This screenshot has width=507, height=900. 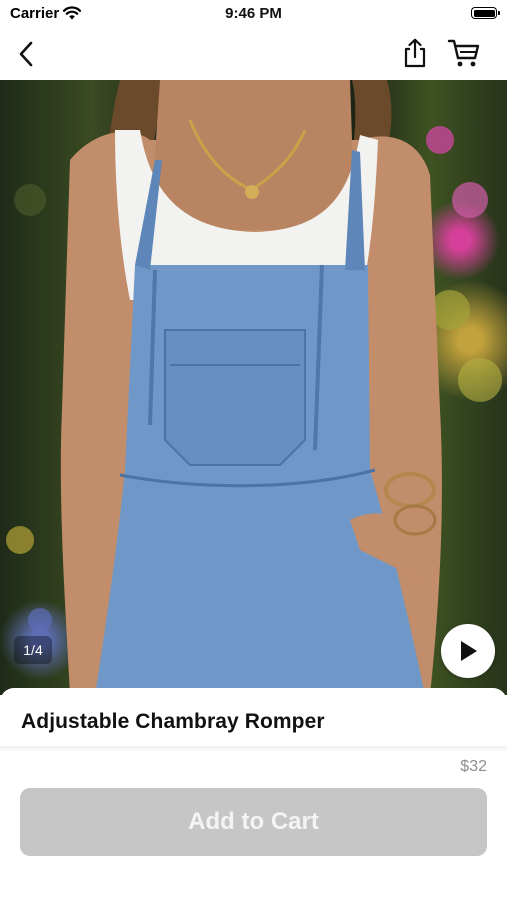 I want to click on battery-icon, so click(x=485, y=13).